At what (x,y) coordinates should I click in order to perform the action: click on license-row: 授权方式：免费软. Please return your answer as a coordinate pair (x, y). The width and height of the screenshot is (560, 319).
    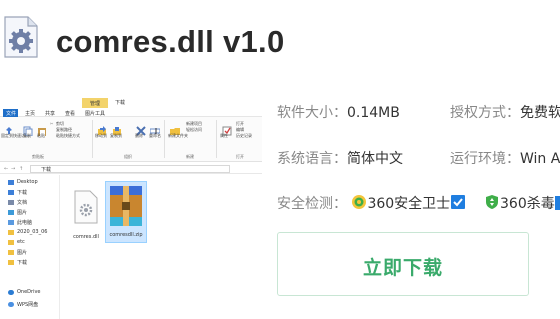
    Looking at the image, I should click on (505, 112).